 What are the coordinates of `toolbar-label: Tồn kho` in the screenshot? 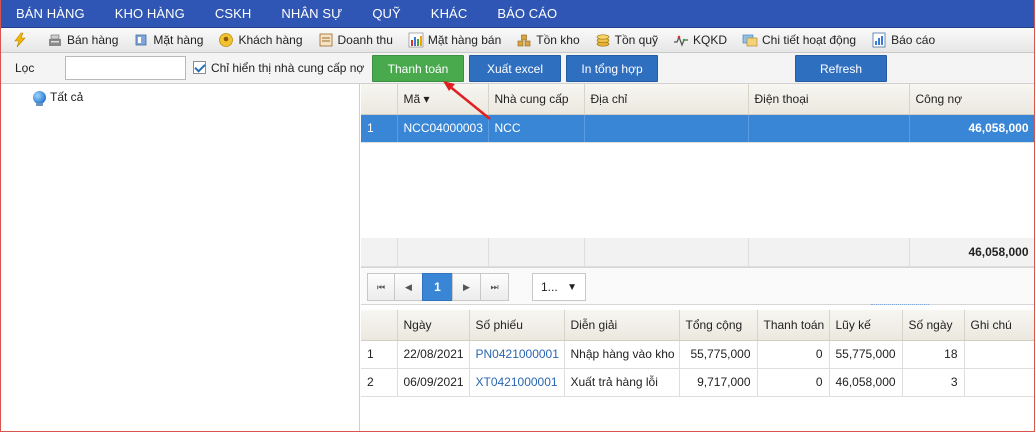 It's located at (558, 40).